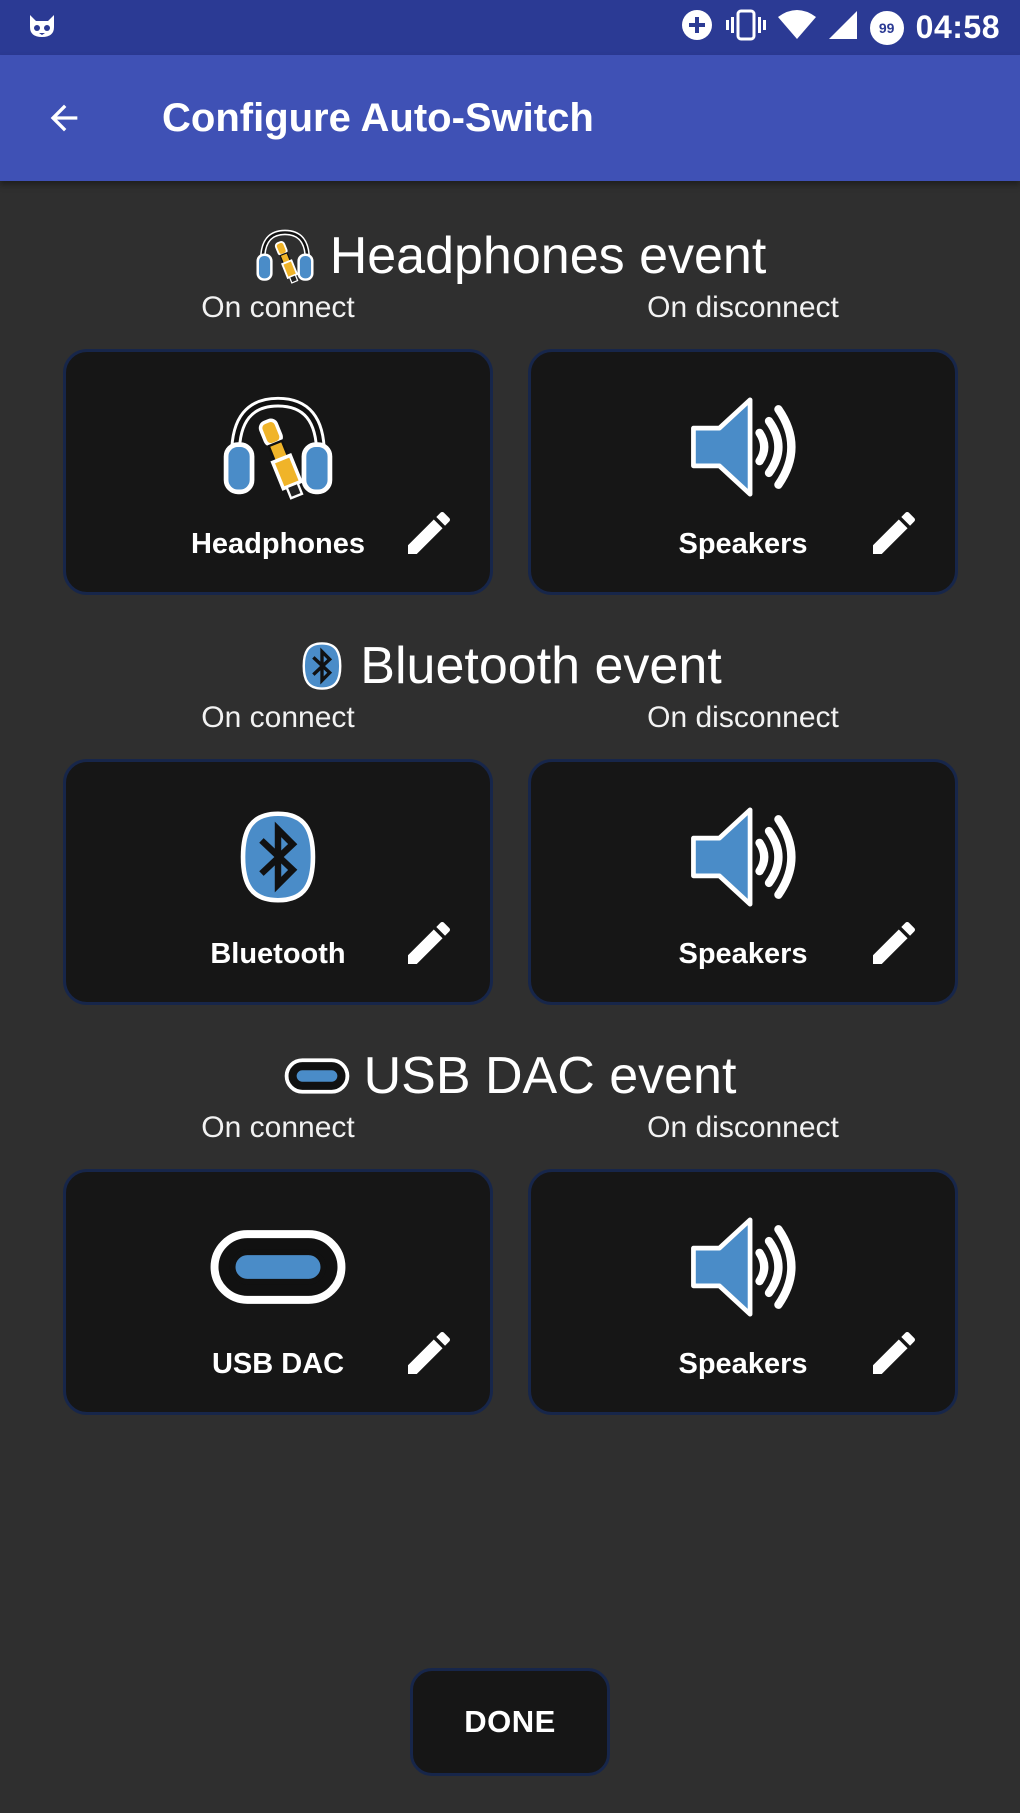 This screenshot has width=1020, height=1813. I want to click on notification-app-icon, so click(42, 27).